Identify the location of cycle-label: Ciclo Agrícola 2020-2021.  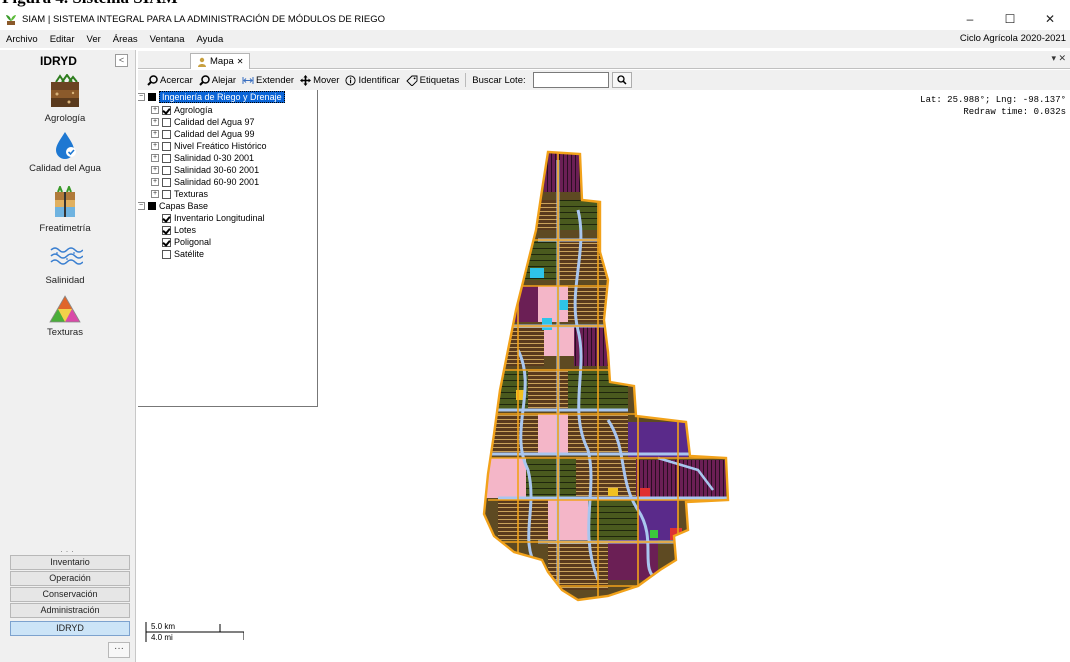
(1012, 38).